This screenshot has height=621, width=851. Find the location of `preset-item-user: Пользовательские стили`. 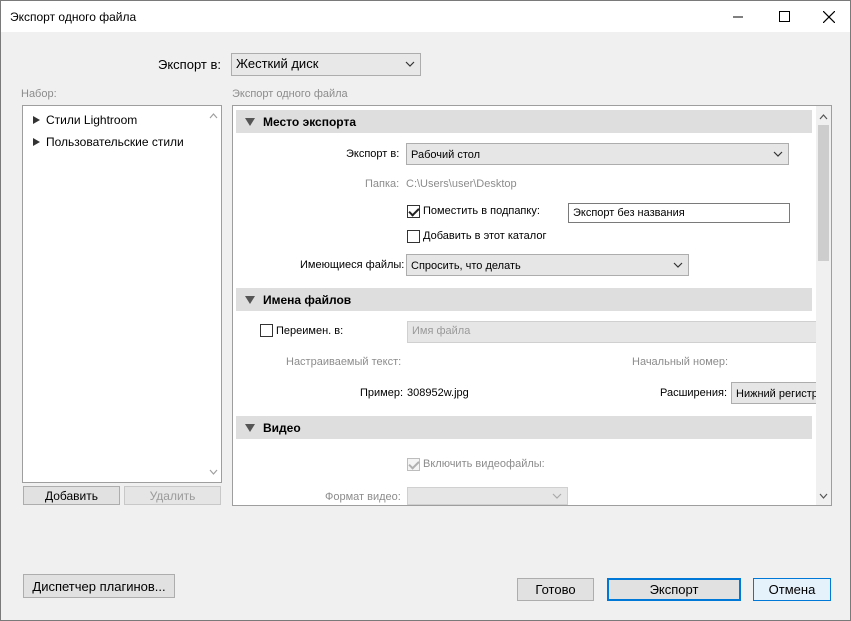

preset-item-user: Пользовательские стили is located at coordinates (108, 142).